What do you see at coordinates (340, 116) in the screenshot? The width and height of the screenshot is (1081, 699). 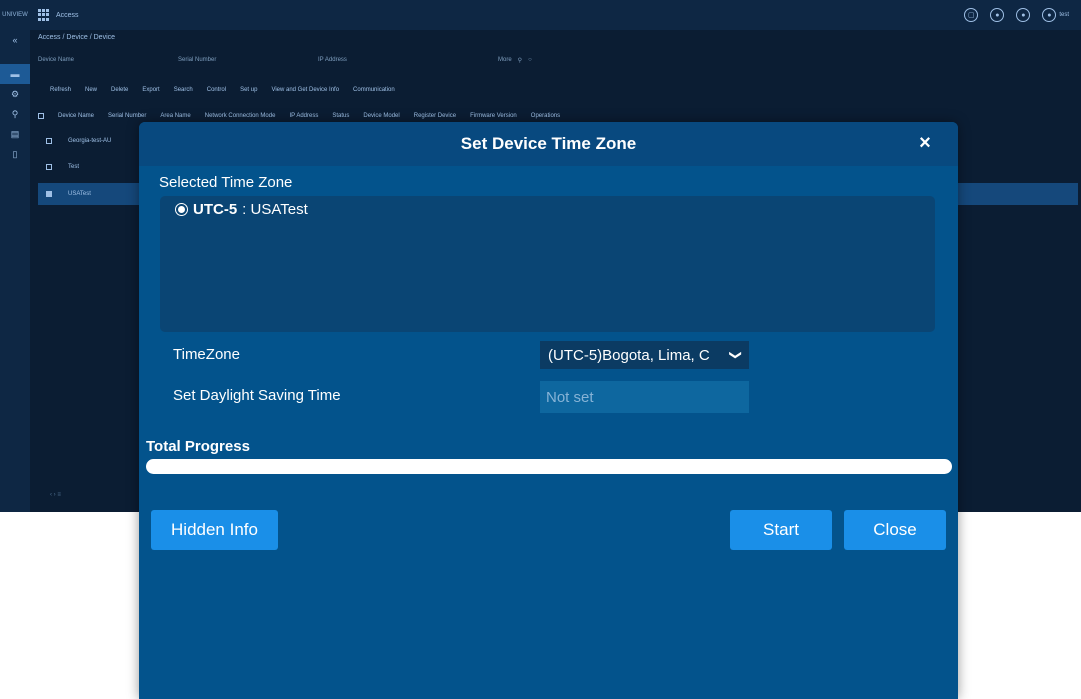 I see `column-header: Status` at bounding box center [340, 116].